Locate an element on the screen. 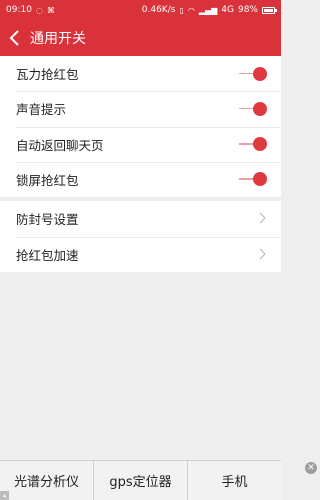 The image size is (320, 500). setting-label: 自动返回聊天页 is located at coordinates (60, 145).